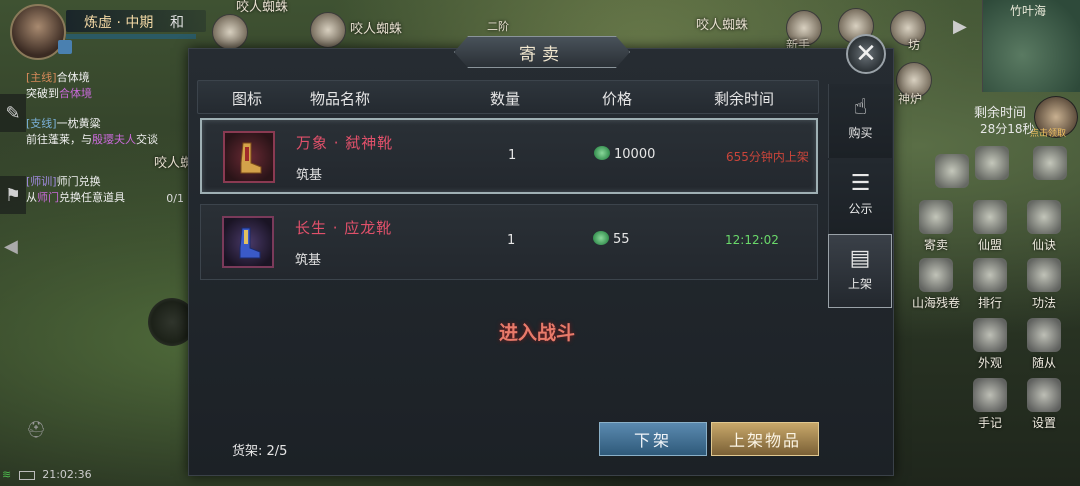 The width and height of the screenshot is (1080, 486). I want to click on collapse-left-icon: ◀, so click(14, 250).